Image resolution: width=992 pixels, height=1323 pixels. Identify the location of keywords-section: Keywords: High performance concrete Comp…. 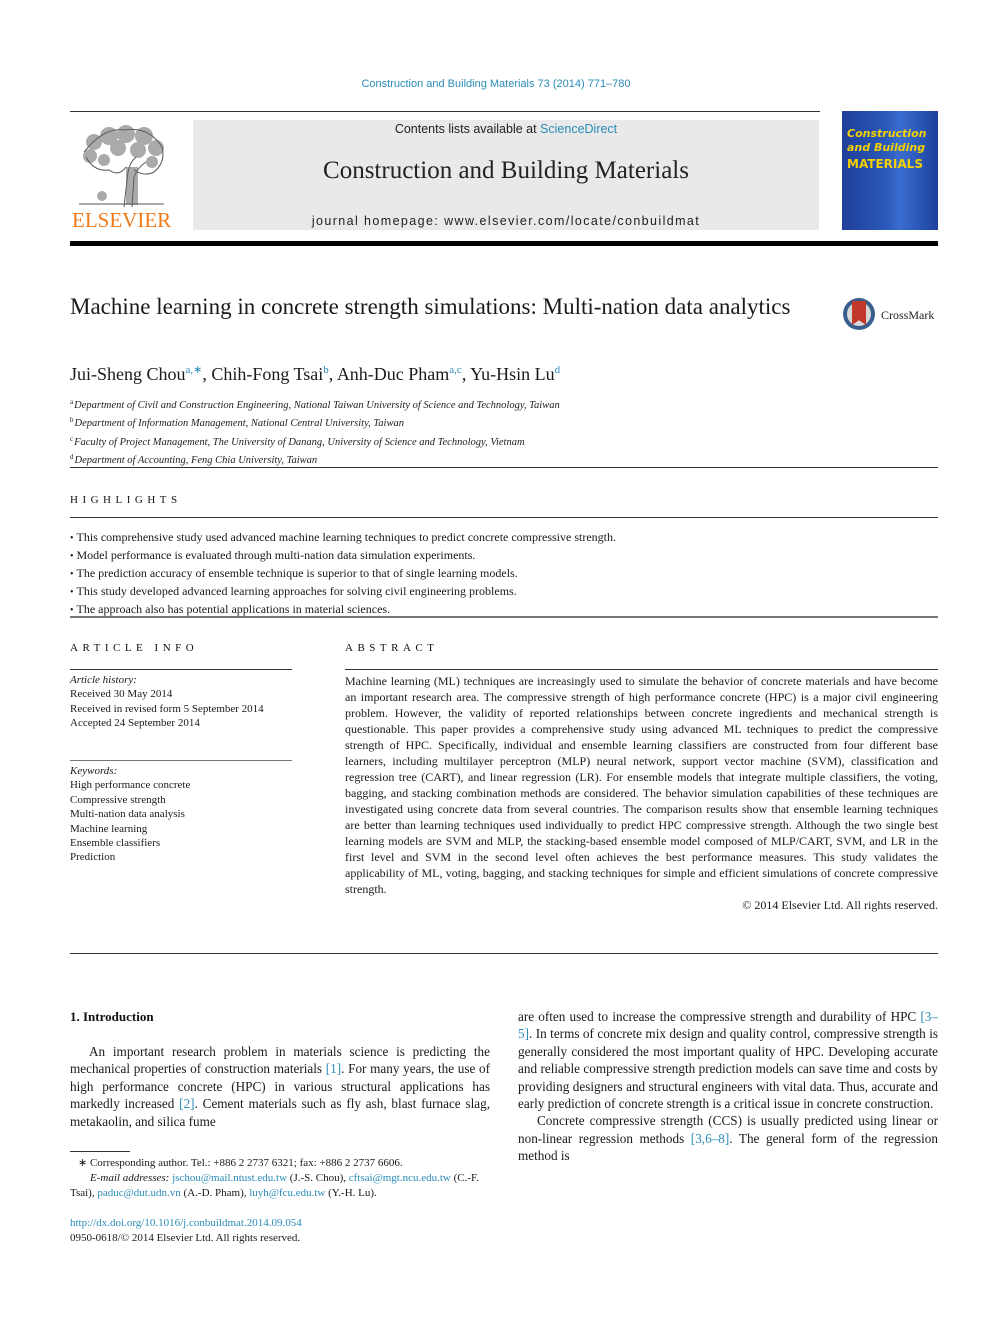
(181, 814).